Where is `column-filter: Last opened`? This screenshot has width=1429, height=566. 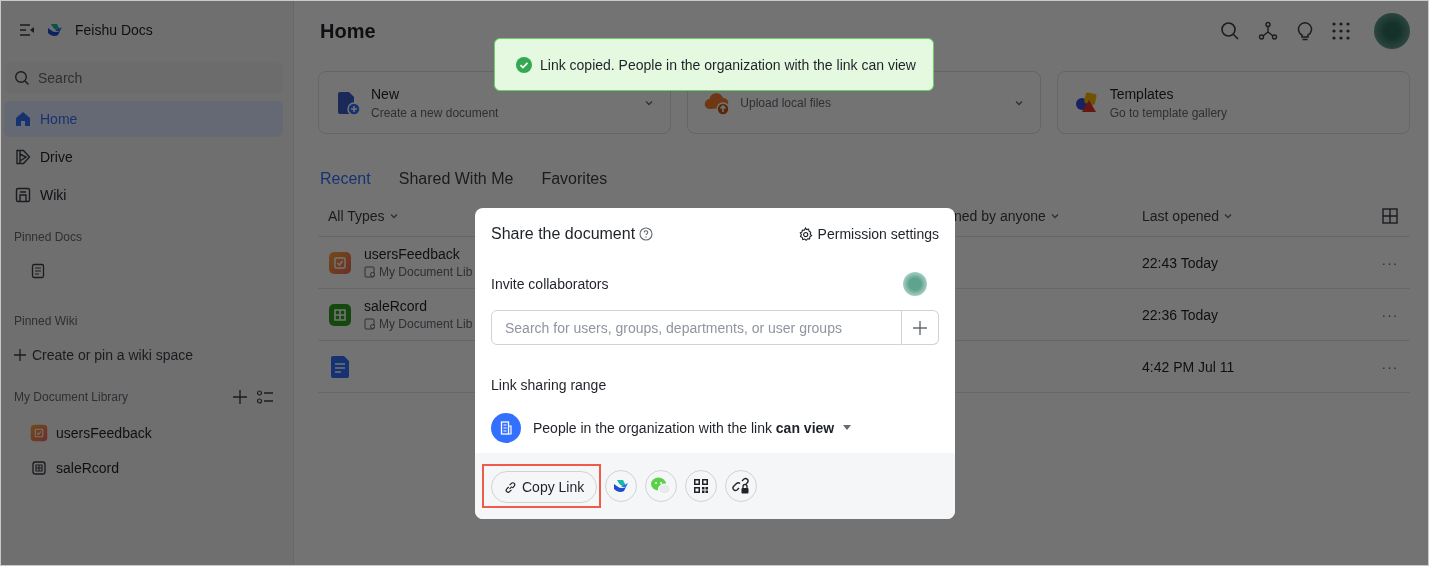
column-filter: Last opened is located at coordinates (1256, 216).